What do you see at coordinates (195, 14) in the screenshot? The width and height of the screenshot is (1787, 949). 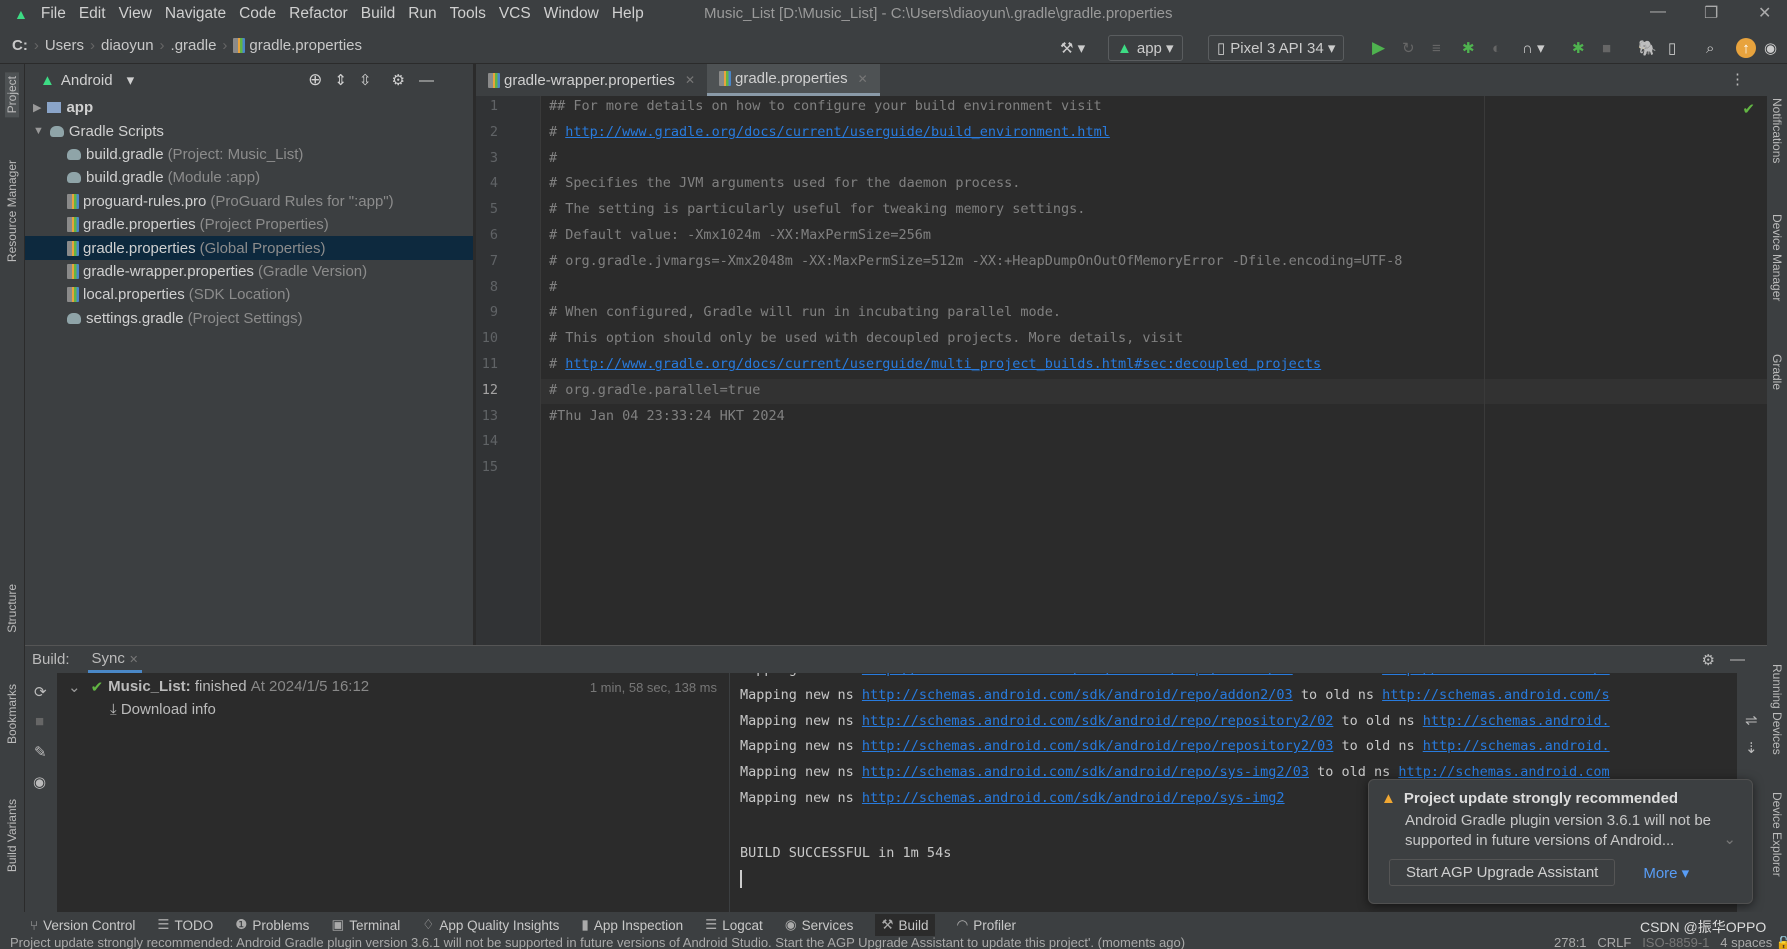 I see `menu-navigate: Navigate` at bounding box center [195, 14].